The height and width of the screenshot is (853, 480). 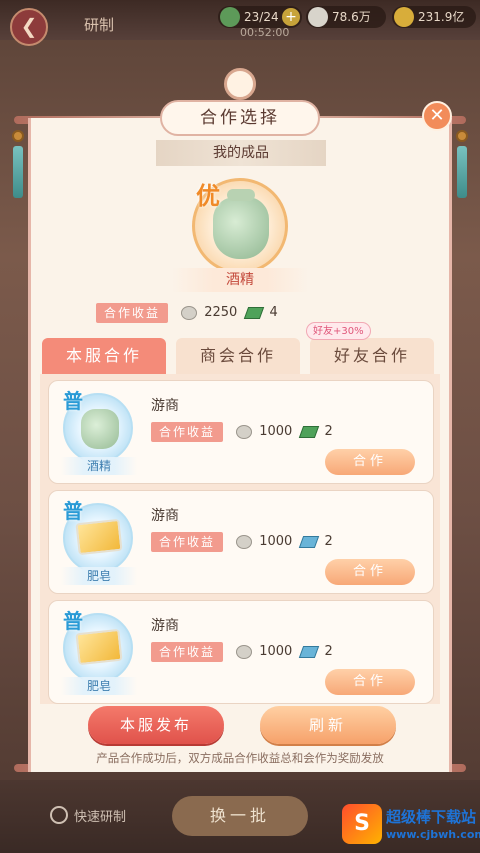 What do you see at coordinates (240, 84) in the screenshot?
I see `title-ornament-icon` at bounding box center [240, 84].